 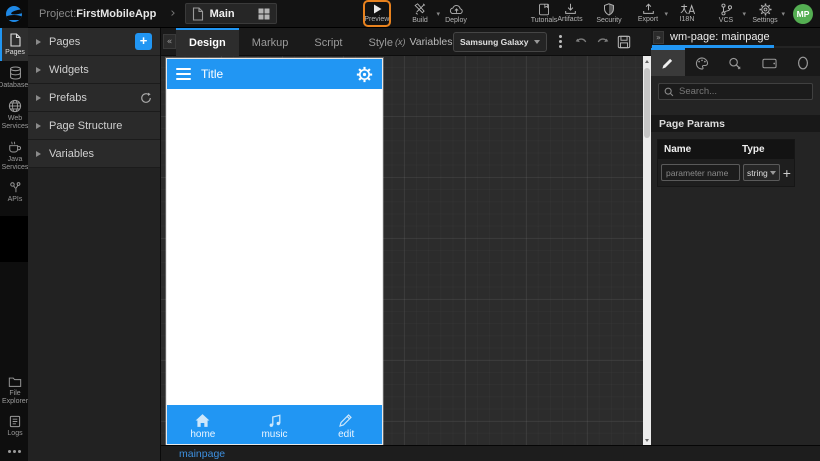 I want to click on properties-panel-header: » wm-page: mainpage, so click(x=735, y=38).